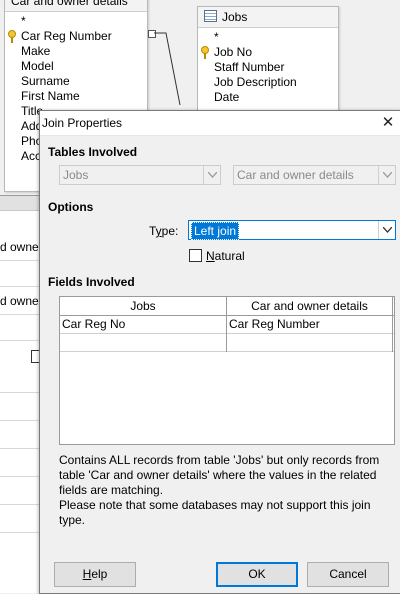 The width and height of the screenshot is (400, 594). Describe the element at coordinates (225, 256) in the screenshot. I see `natural-checkbox-label: Natural` at that location.